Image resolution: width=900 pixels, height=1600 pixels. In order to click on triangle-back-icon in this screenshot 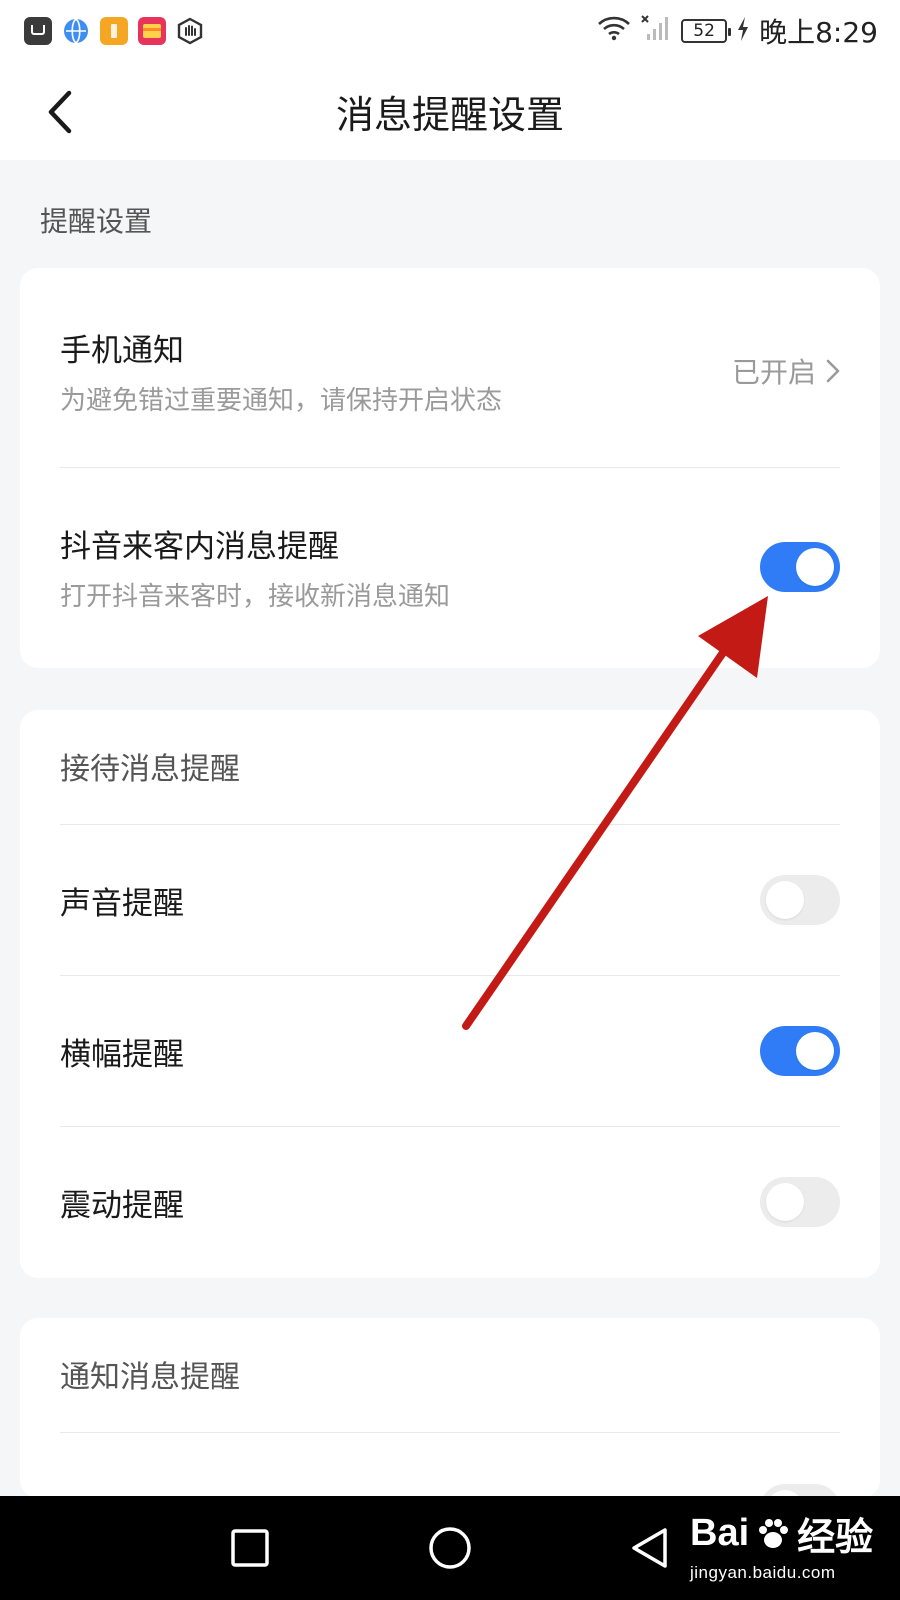, I will do `click(649, 1548)`.